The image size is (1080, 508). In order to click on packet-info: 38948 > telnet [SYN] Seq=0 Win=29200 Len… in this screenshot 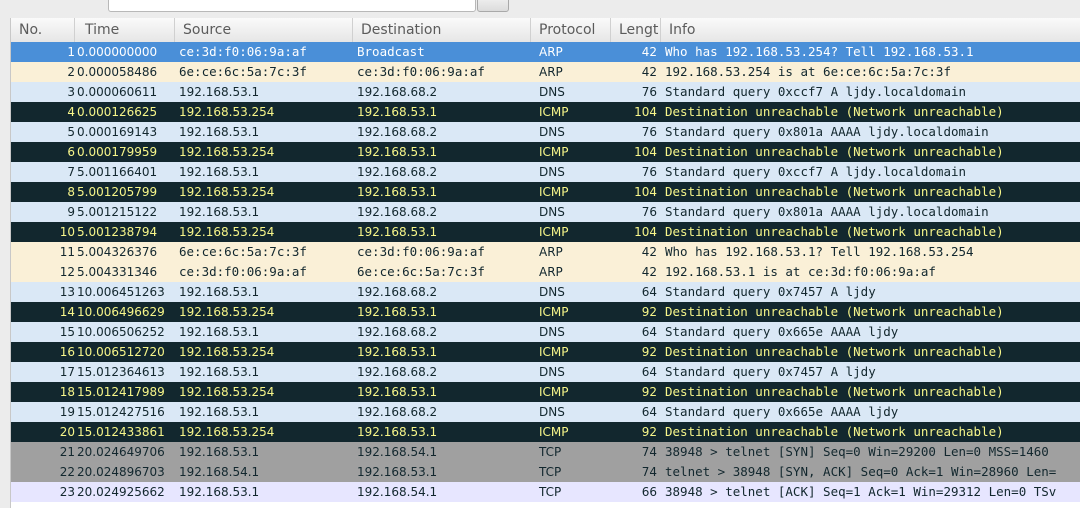, I will do `click(857, 451)`.